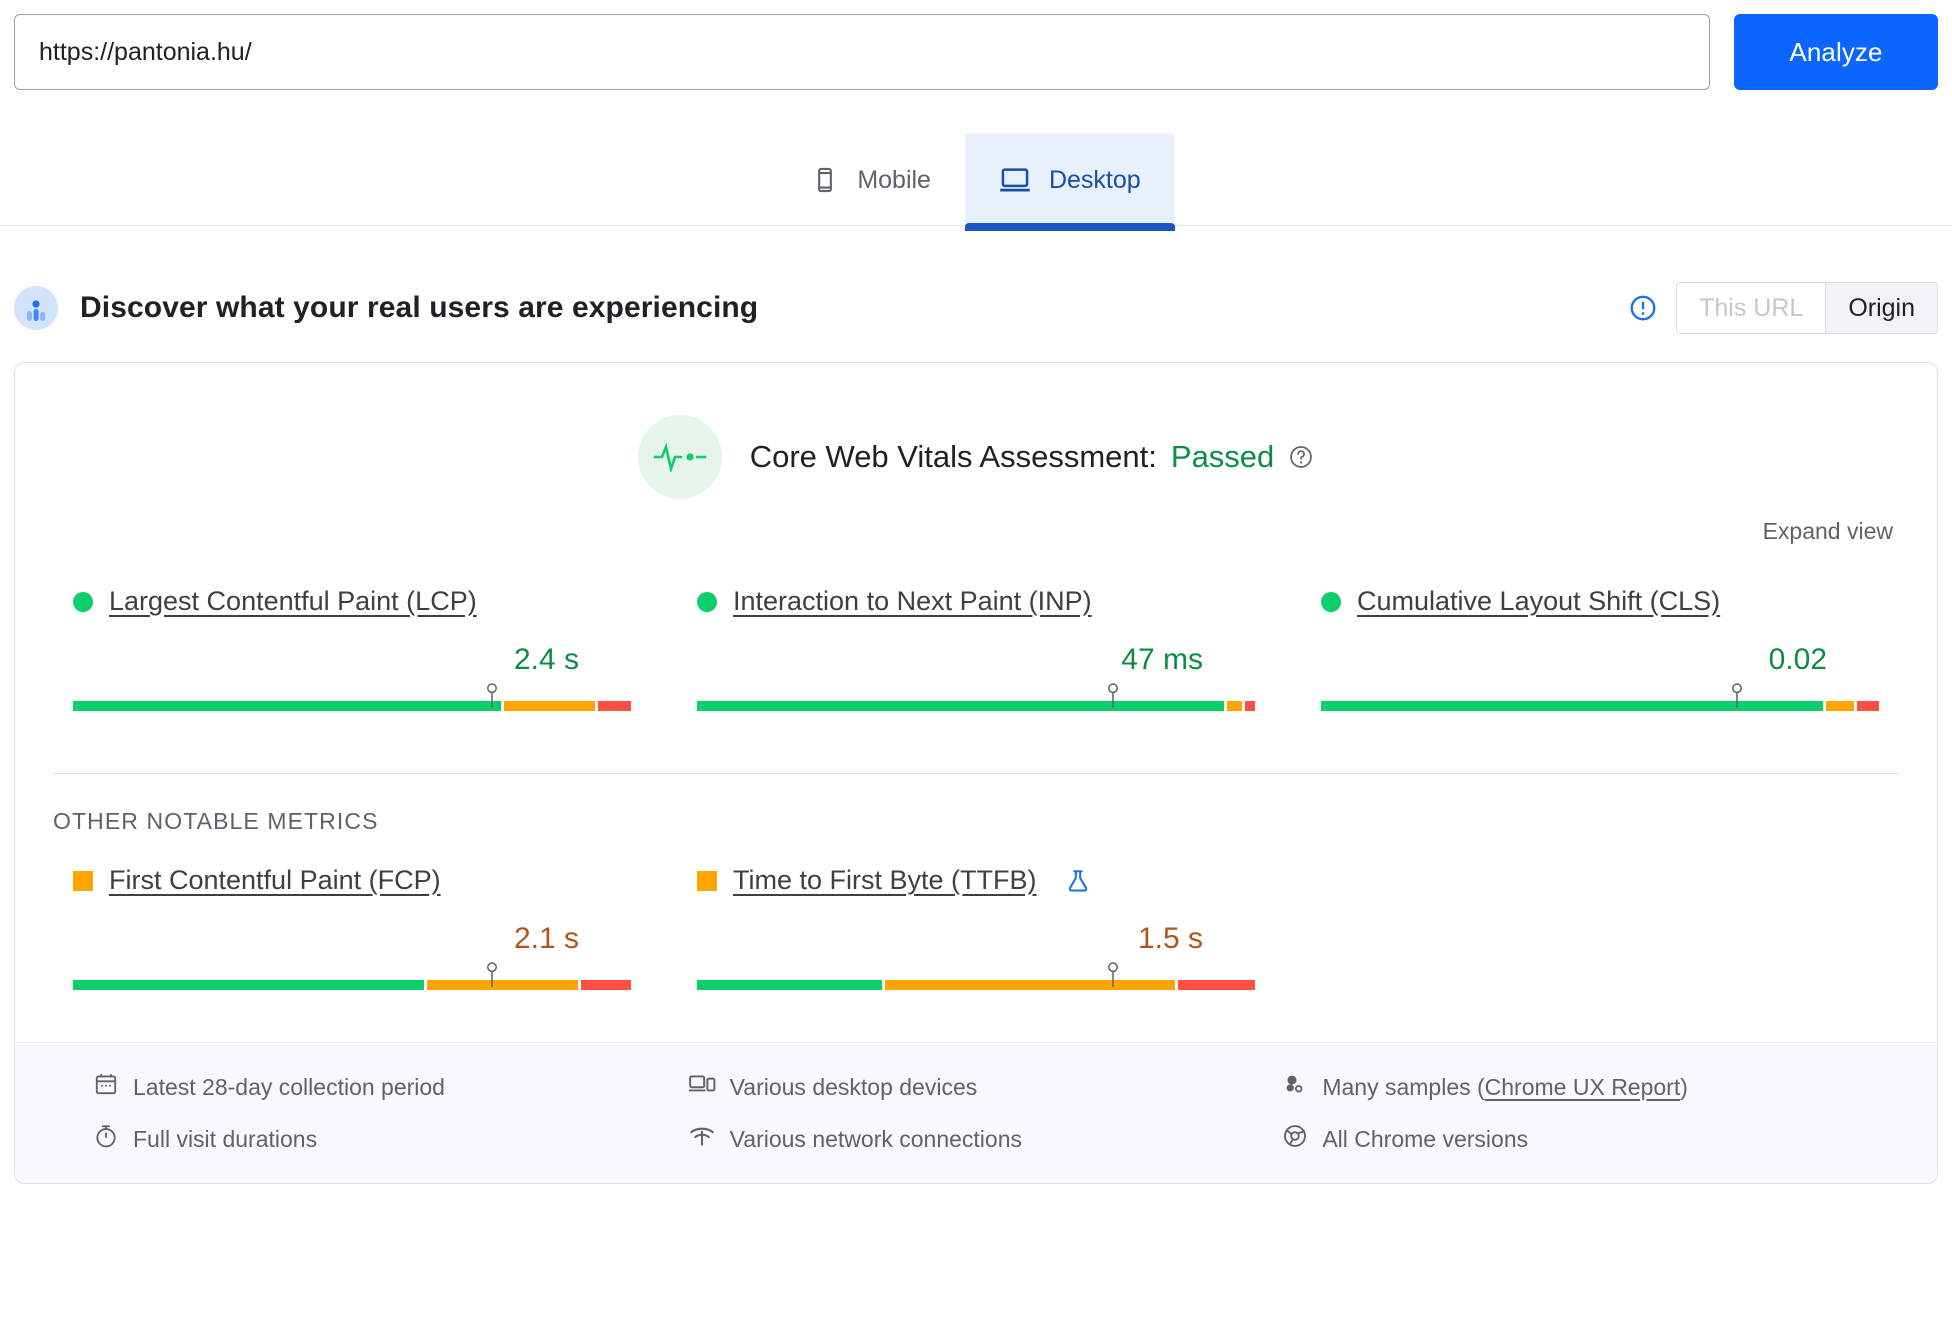 The height and width of the screenshot is (1326, 1952). What do you see at coordinates (1170, 938) in the screenshot?
I see `metric-value: 1.5 s` at bounding box center [1170, 938].